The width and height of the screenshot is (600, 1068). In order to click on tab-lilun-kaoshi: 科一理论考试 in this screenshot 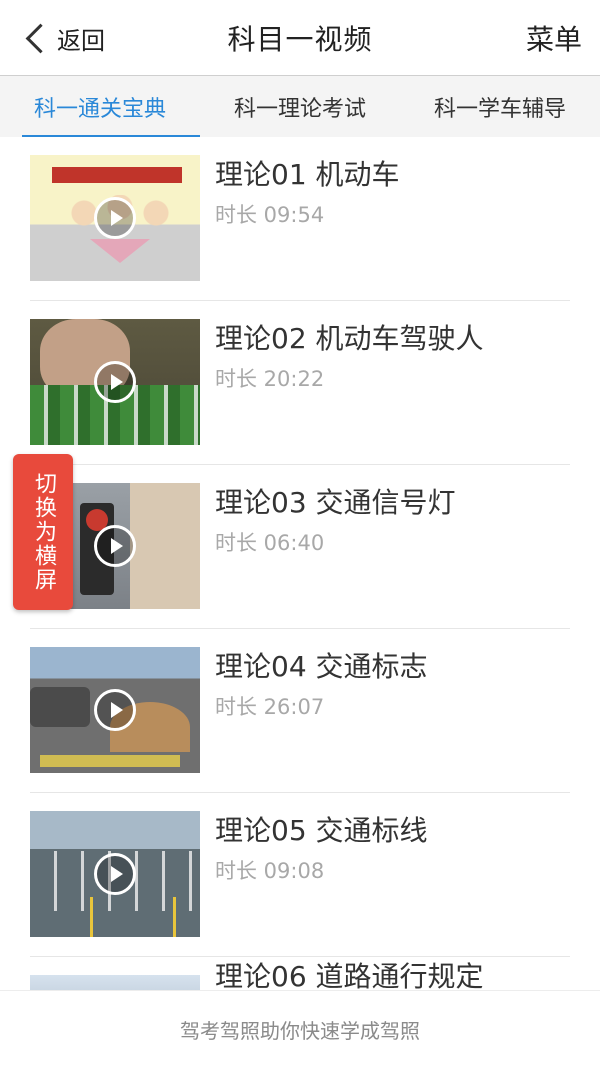, I will do `click(300, 106)`.